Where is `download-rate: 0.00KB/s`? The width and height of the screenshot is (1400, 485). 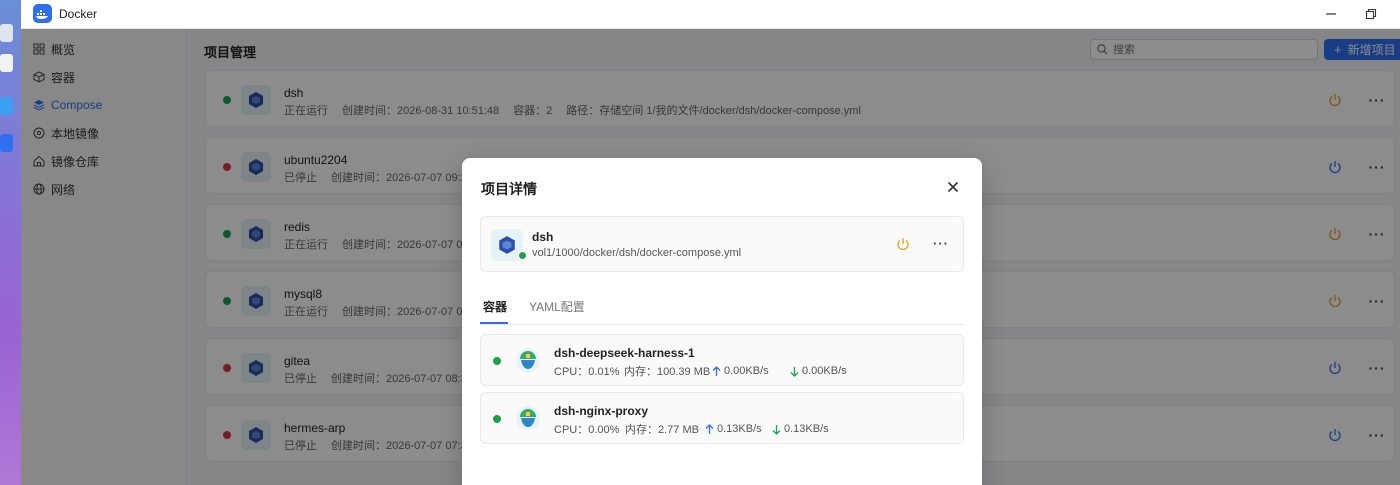
download-rate: 0.00KB/s is located at coordinates (824, 371).